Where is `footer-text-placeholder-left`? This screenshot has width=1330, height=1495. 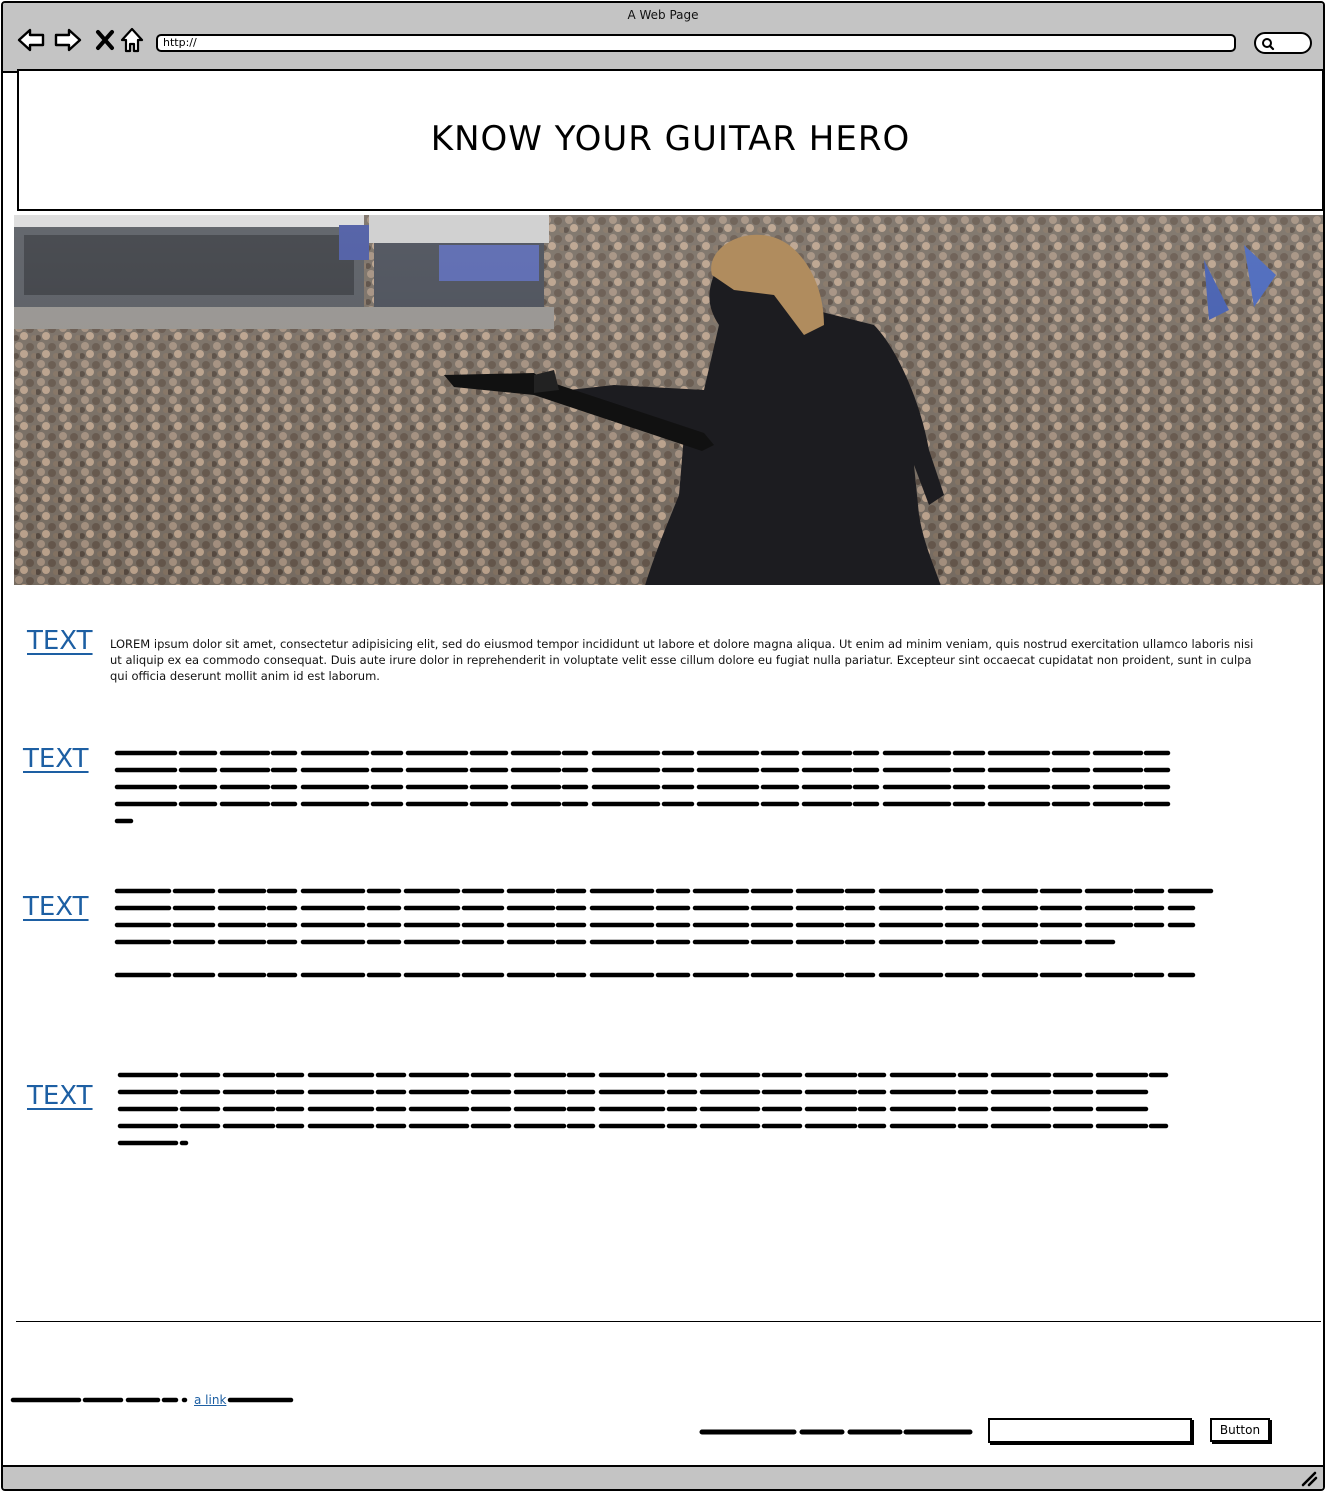
footer-text-placeholder-left is located at coordinates (99, 1400).